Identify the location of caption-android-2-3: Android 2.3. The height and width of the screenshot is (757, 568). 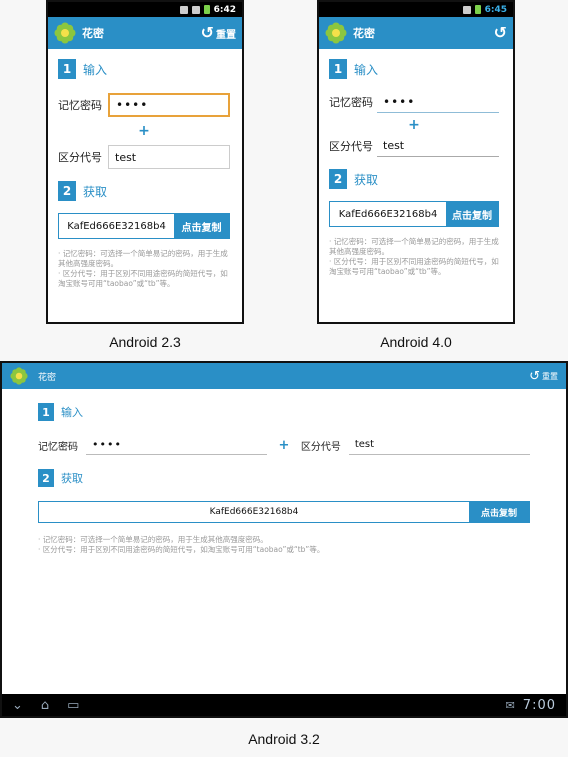
(145, 342).